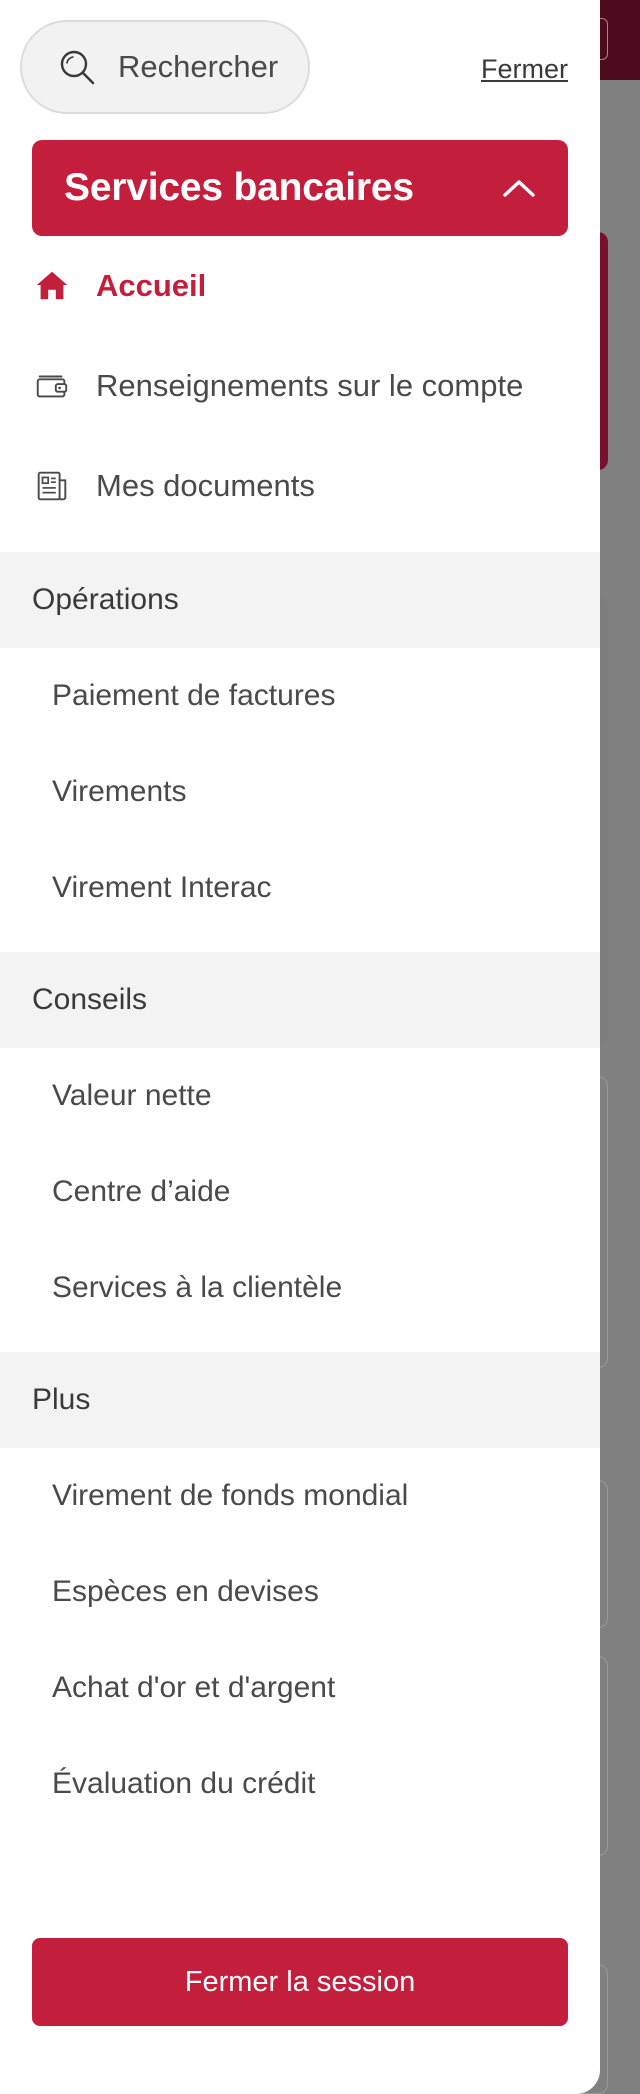 This screenshot has height=2094, width=640. Describe the element at coordinates (239, 187) in the screenshot. I see `section-title: Services bancaires` at that location.